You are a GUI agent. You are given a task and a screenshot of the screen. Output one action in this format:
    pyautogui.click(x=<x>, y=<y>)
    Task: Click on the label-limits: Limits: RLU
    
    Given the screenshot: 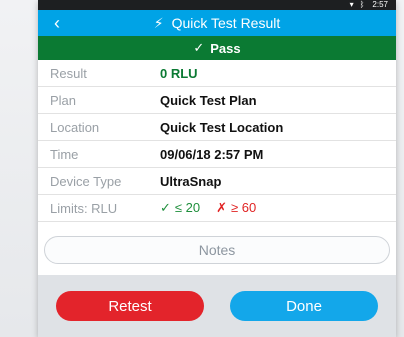 What is the action you would take?
    pyautogui.click(x=84, y=208)
    